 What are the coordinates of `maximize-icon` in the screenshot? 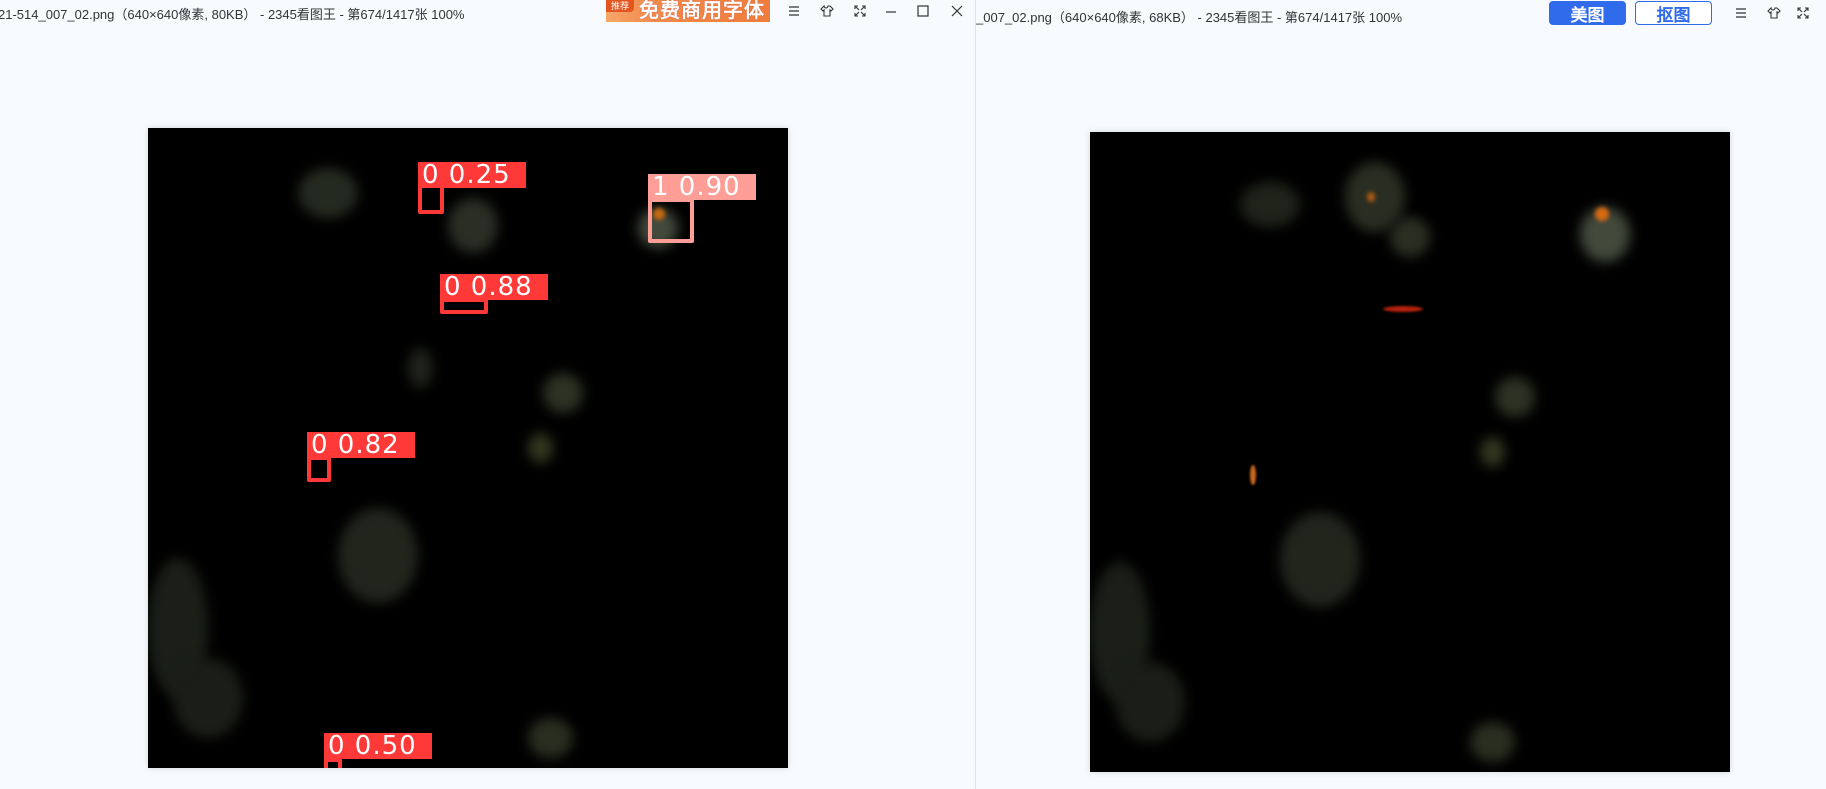 It's located at (923, 11).